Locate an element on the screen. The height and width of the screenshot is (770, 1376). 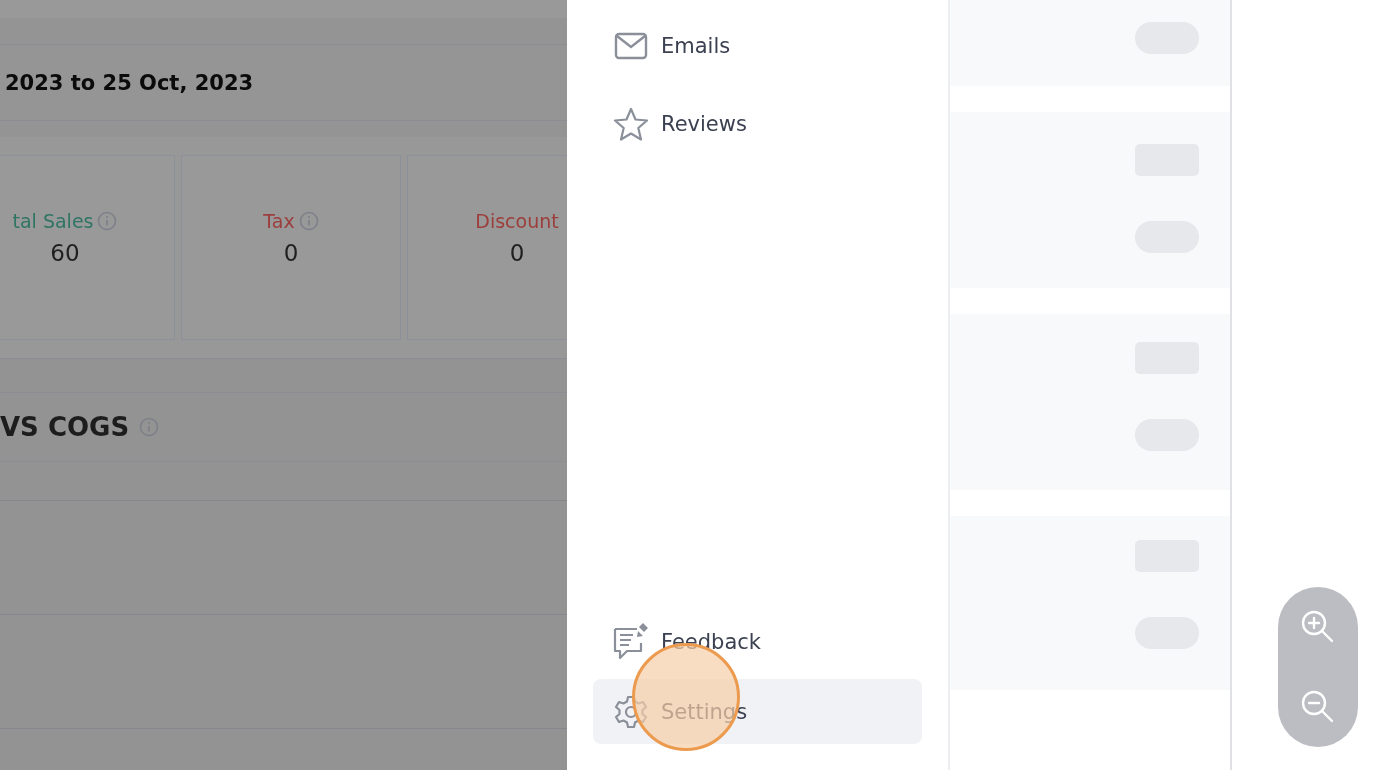
star-icon is located at coordinates (631, 123).